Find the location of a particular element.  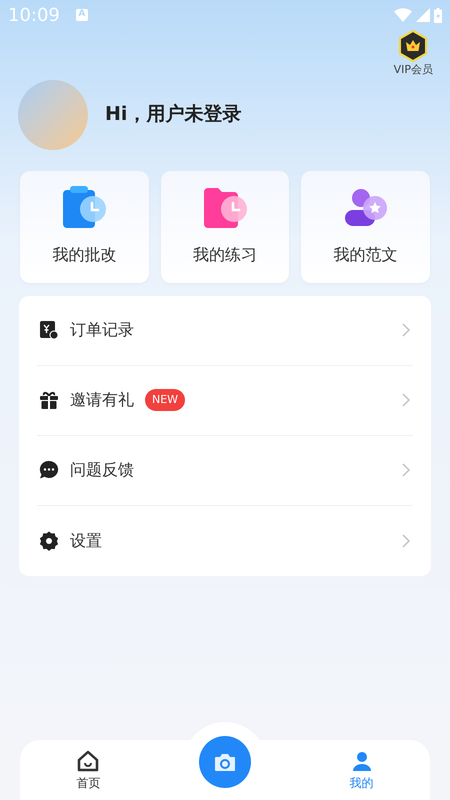

greeting-text: Hi，用户未登录 is located at coordinates (173, 115).